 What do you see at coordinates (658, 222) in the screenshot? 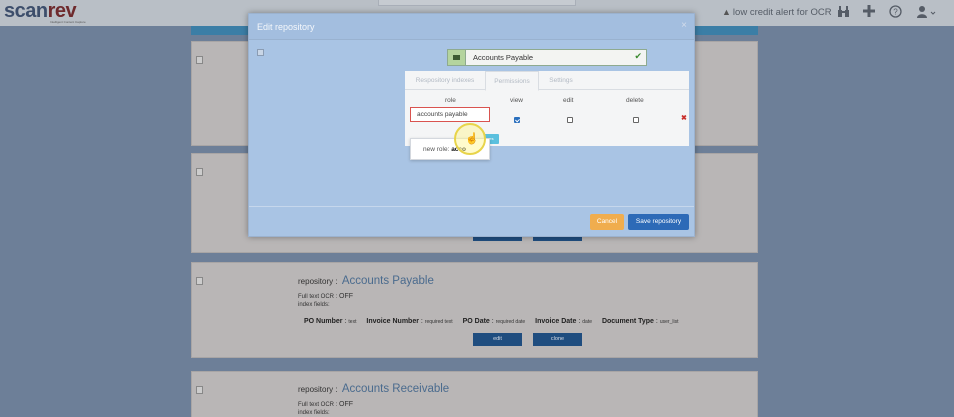
I see `save-repository-button: Save repository` at bounding box center [658, 222].